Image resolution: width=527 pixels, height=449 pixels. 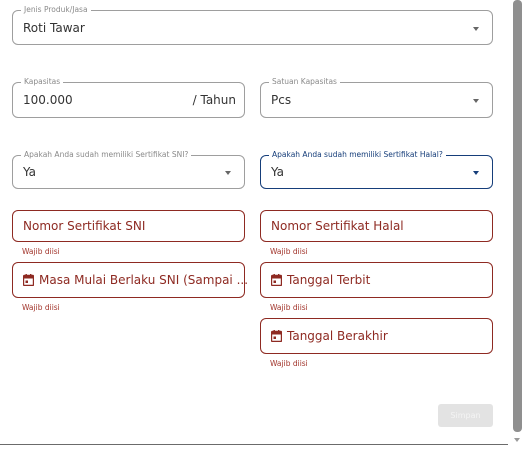 I want to click on tanggal-terbit-helper: Wajib diisi, so click(x=289, y=307).